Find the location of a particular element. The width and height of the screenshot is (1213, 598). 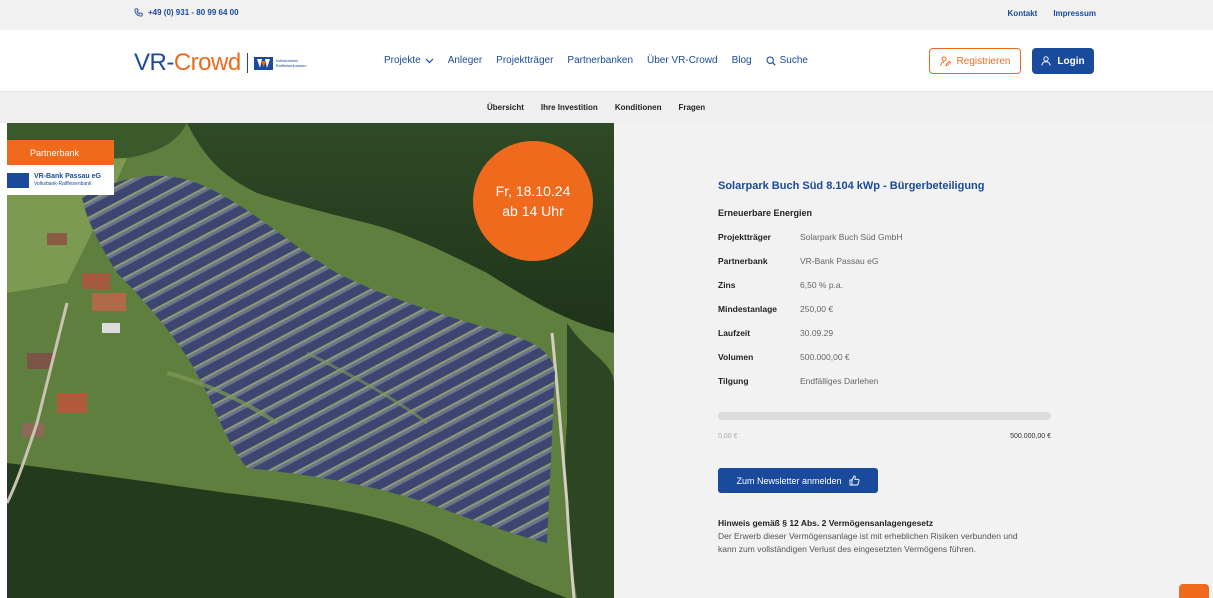

detail-key: Laufzeit is located at coordinates (734, 333).